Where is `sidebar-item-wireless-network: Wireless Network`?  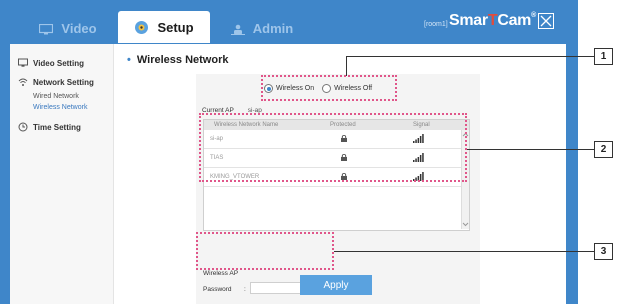
sidebar-item-wireless-network: Wireless Network is located at coordinates (60, 107).